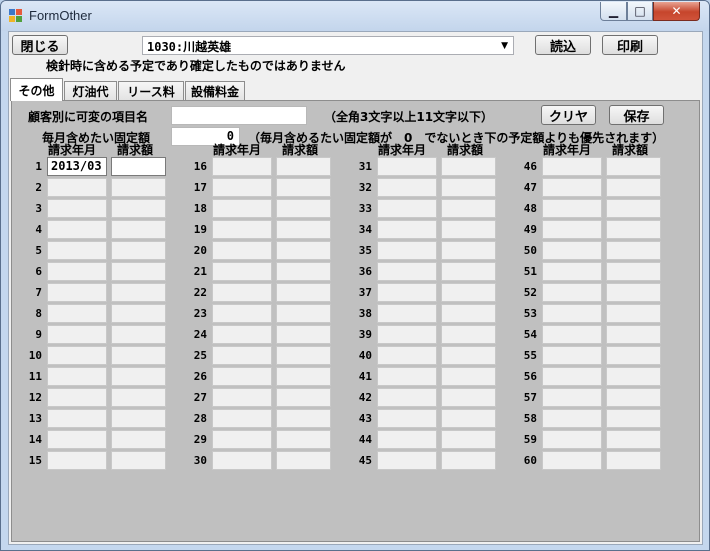 The height and width of the screenshot is (551, 710). Describe the element at coordinates (568, 115) in the screenshot. I see `clear-button: クリヤ` at that location.